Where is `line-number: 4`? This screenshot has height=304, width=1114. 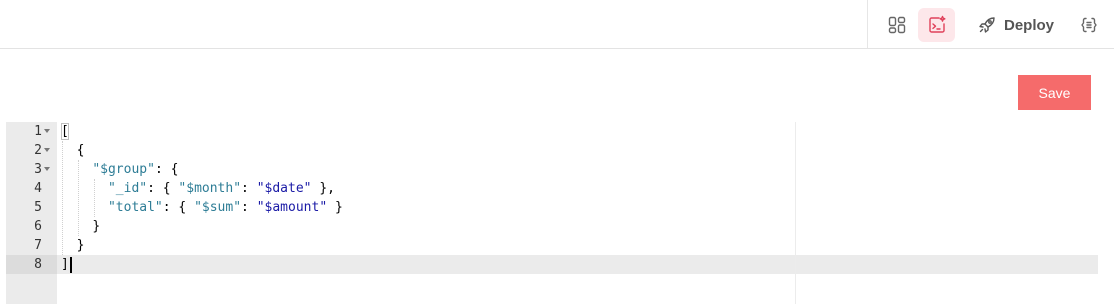 line-number: 4 is located at coordinates (31, 188).